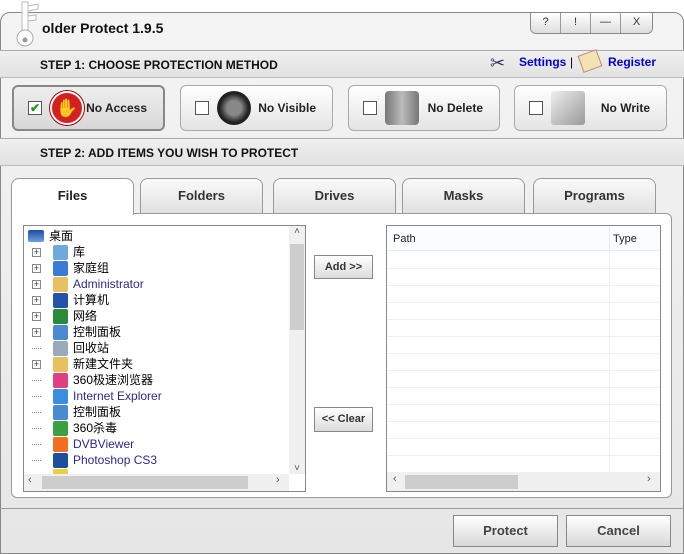  I want to click on tree-item: 360极速浏览器, so click(92, 380).